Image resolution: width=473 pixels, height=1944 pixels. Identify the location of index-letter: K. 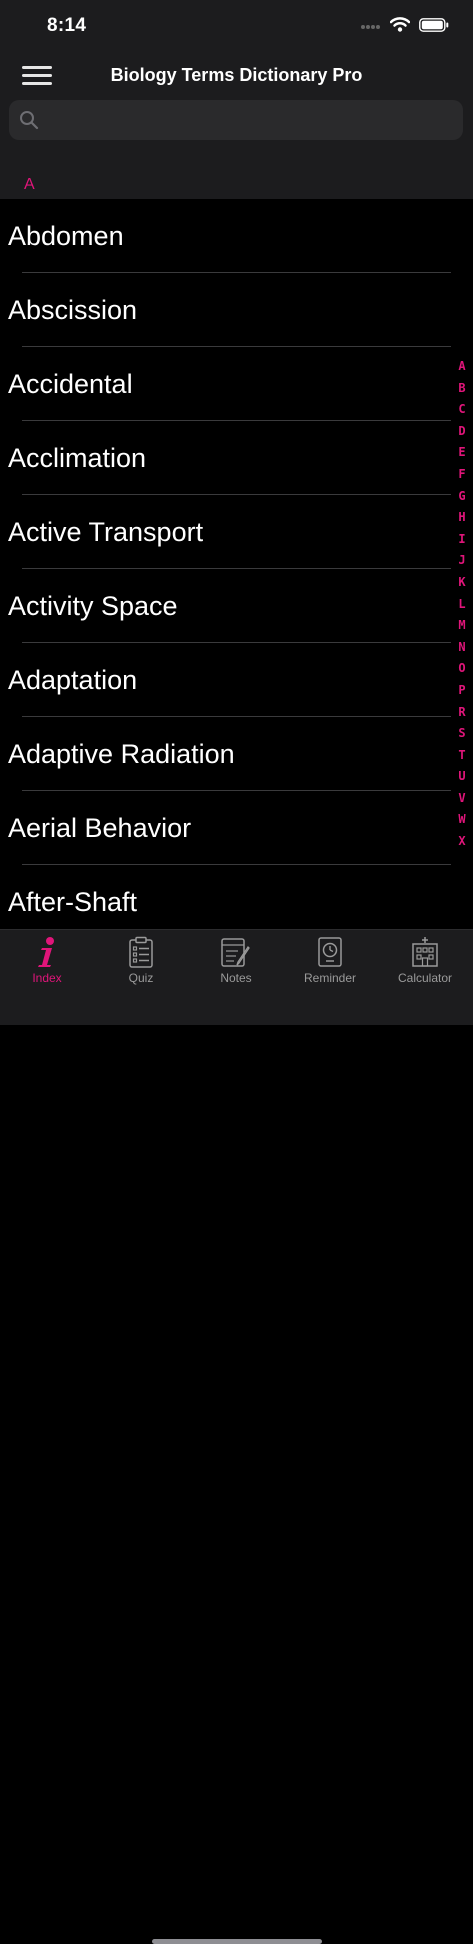
(461, 583).